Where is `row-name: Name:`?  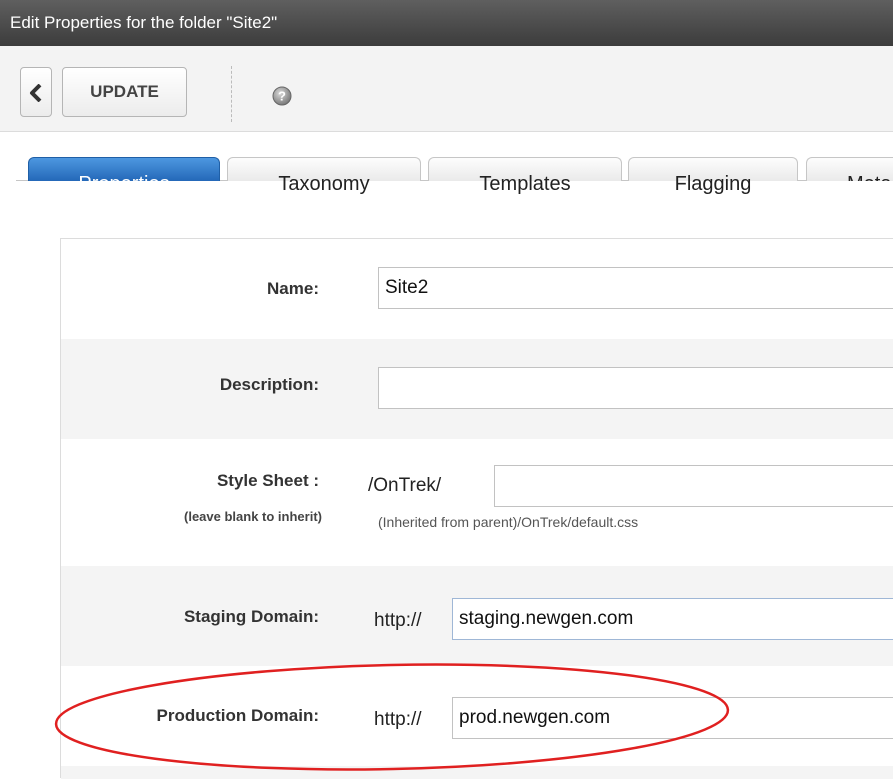 row-name: Name: is located at coordinates (477, 289).